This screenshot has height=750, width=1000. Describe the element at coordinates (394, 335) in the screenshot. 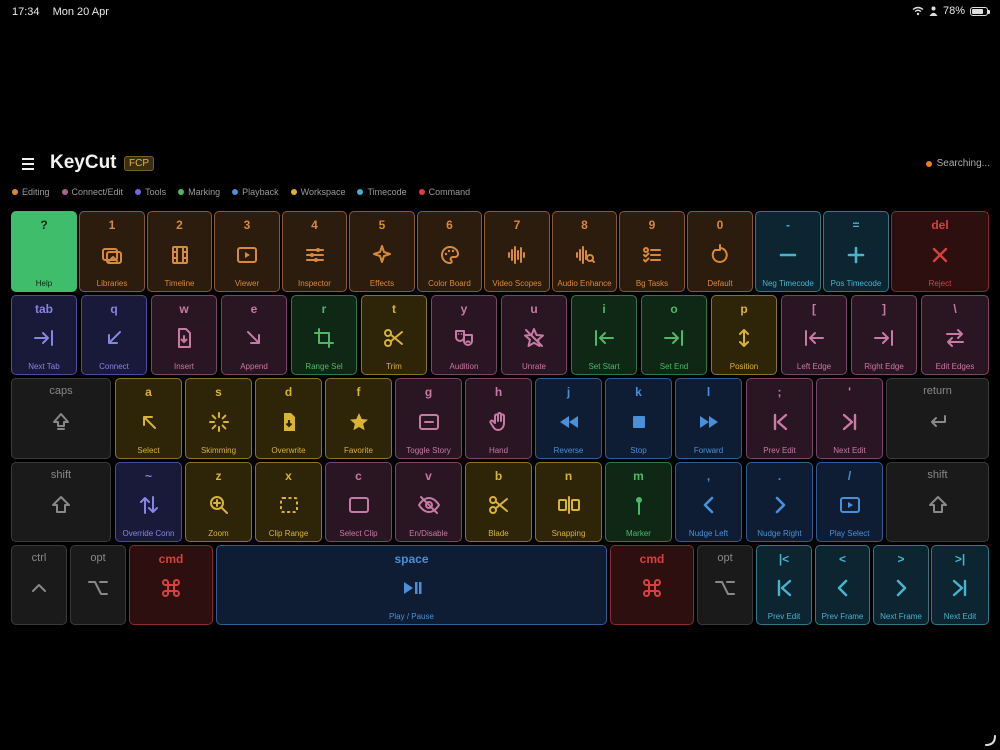

I see `key-trim: t Trim` at that location.